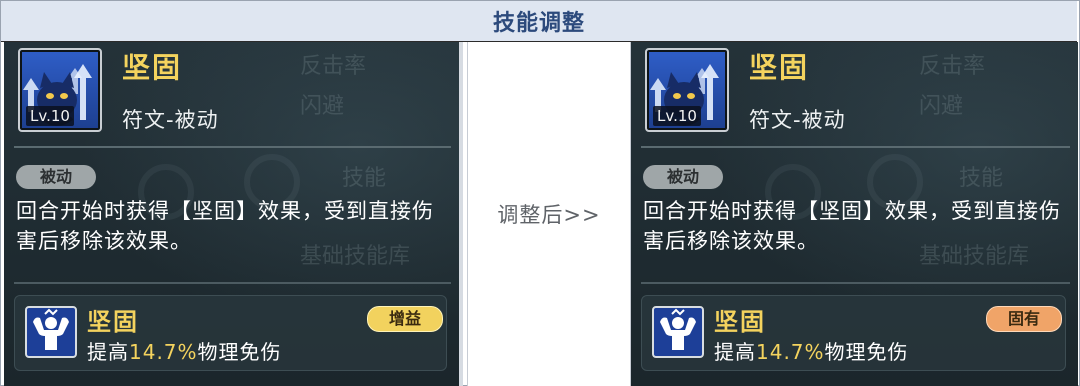  I want to click on adjustment-arrow-column: 调整后>>, so click(549, 214).